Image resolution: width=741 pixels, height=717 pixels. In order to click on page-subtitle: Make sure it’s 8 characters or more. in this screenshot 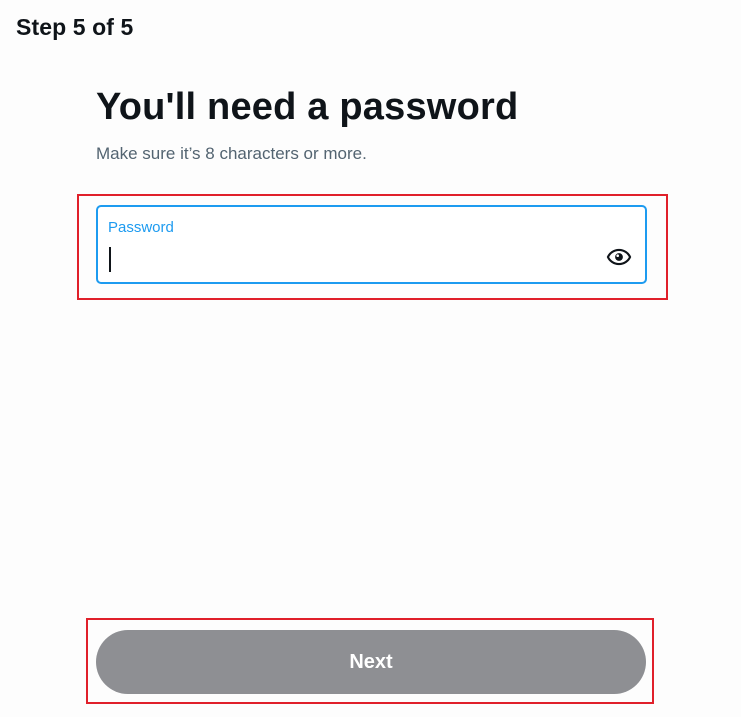, I will do `click(231, 153)`.